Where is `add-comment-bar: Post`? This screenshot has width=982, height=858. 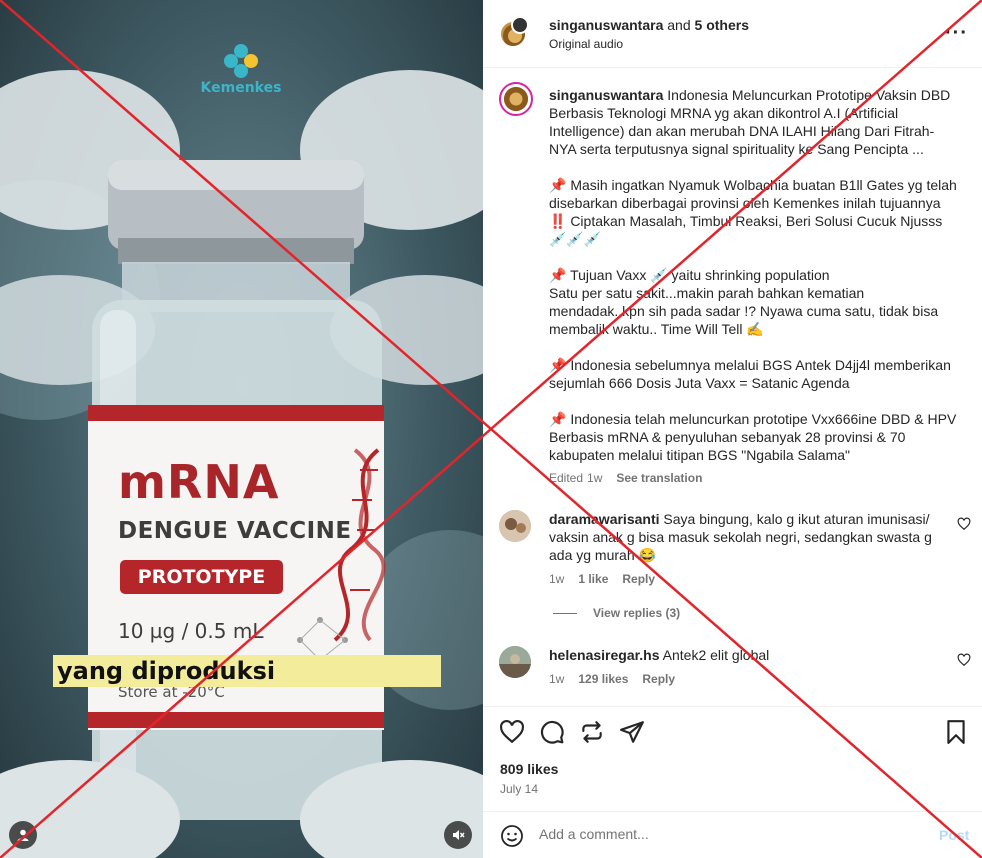
add-comment-bar: Post is located at coordinates (732, 834).